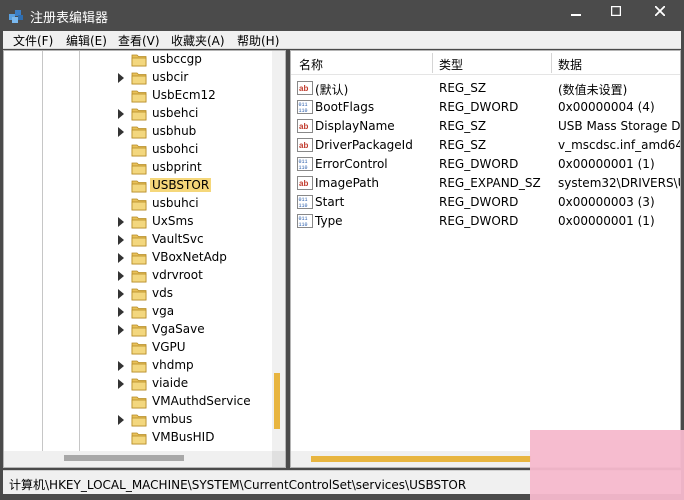 The height and width of the screenshot is (500, 684). I want to click on tree-item: usbhub, so click(138, 132).